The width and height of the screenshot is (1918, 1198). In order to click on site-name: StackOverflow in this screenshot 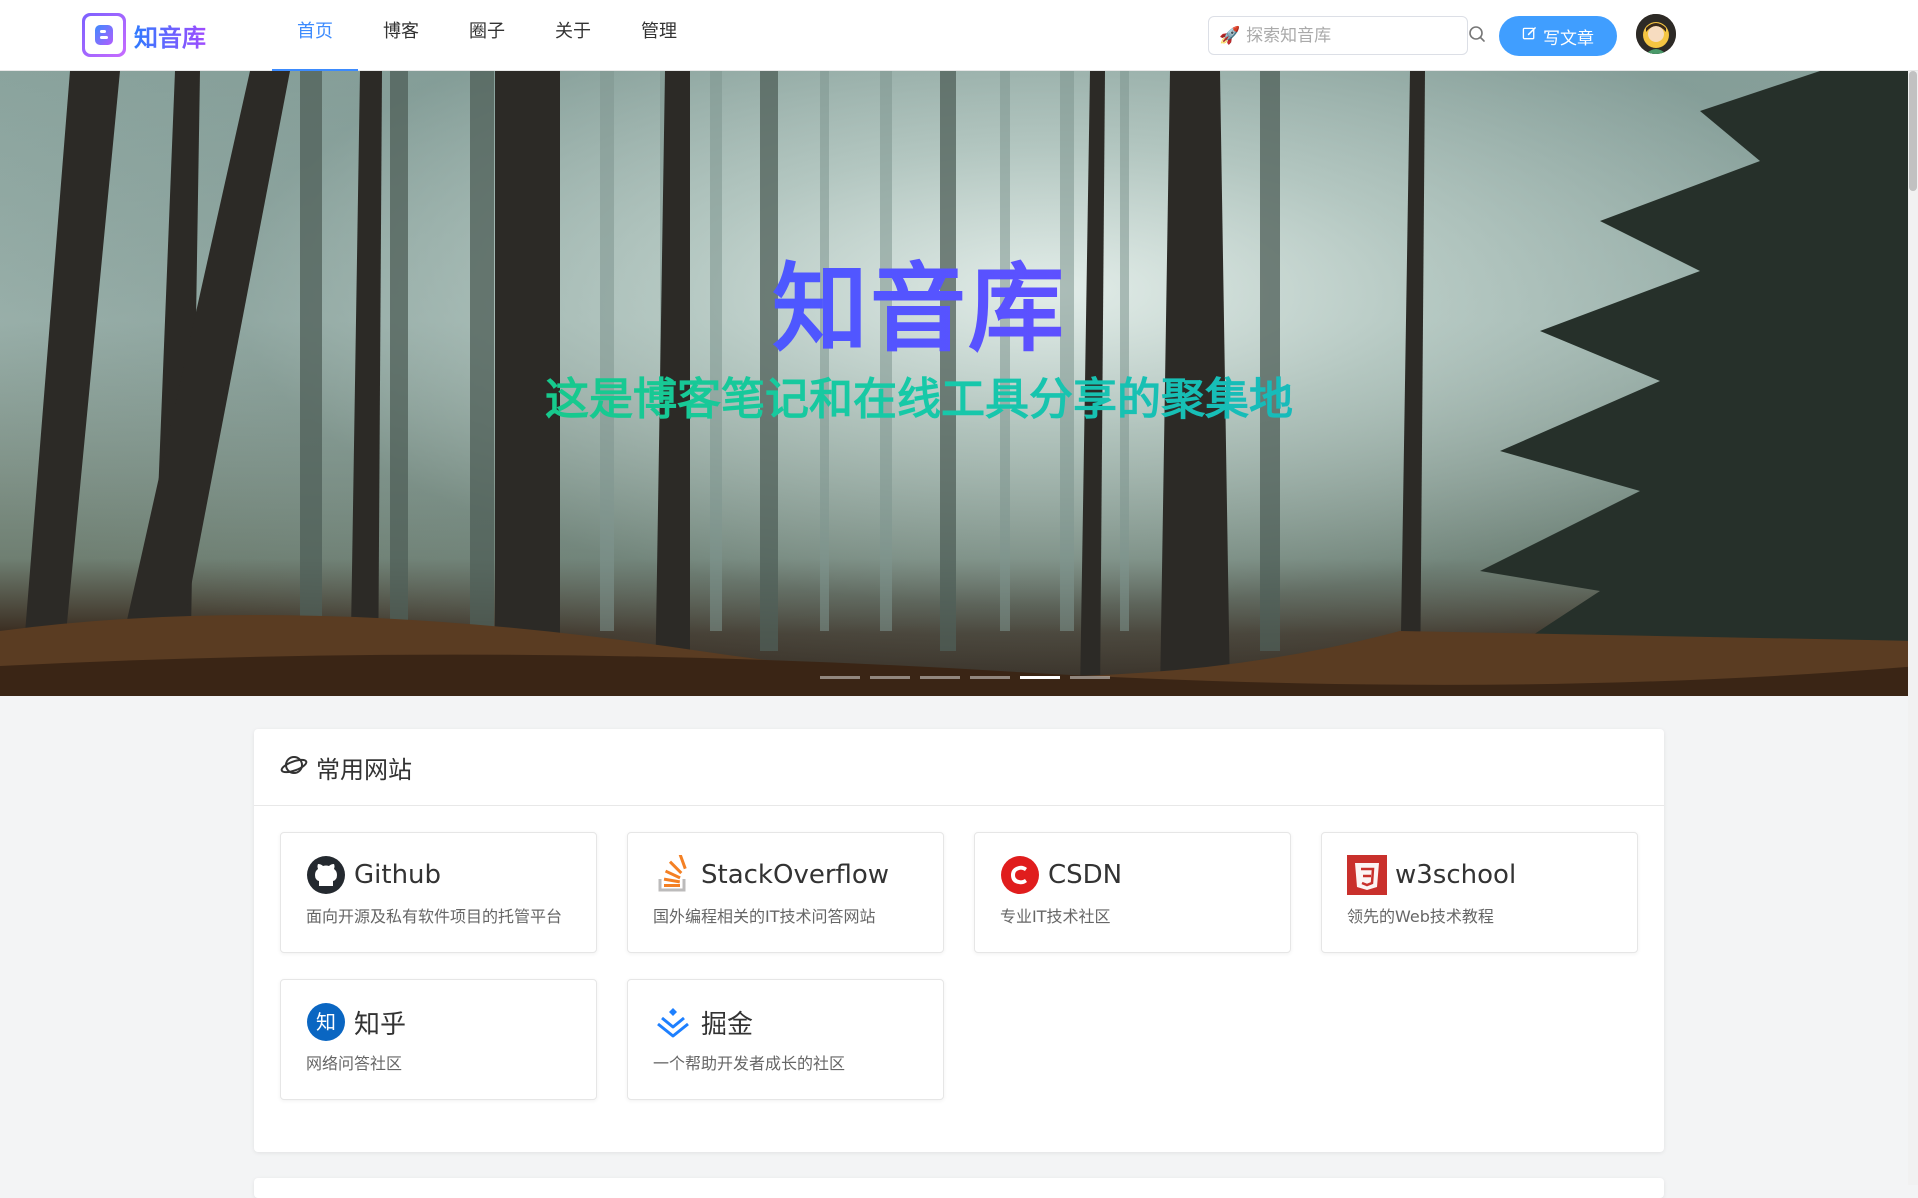, I will do `click(795, 875)`.